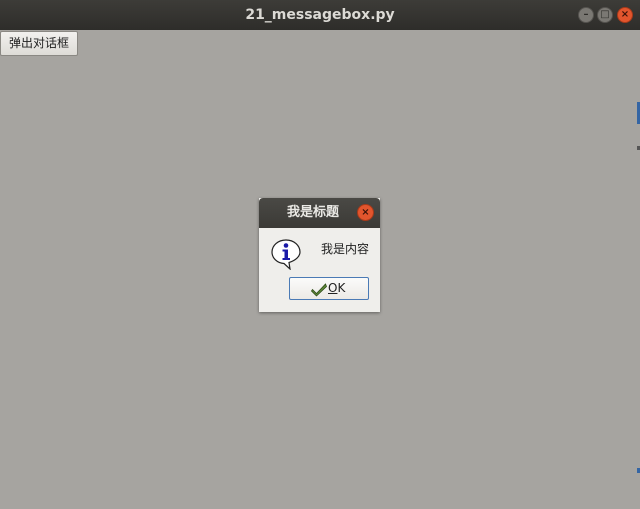  I want to click on minimize-button: –, so click(586, 15).